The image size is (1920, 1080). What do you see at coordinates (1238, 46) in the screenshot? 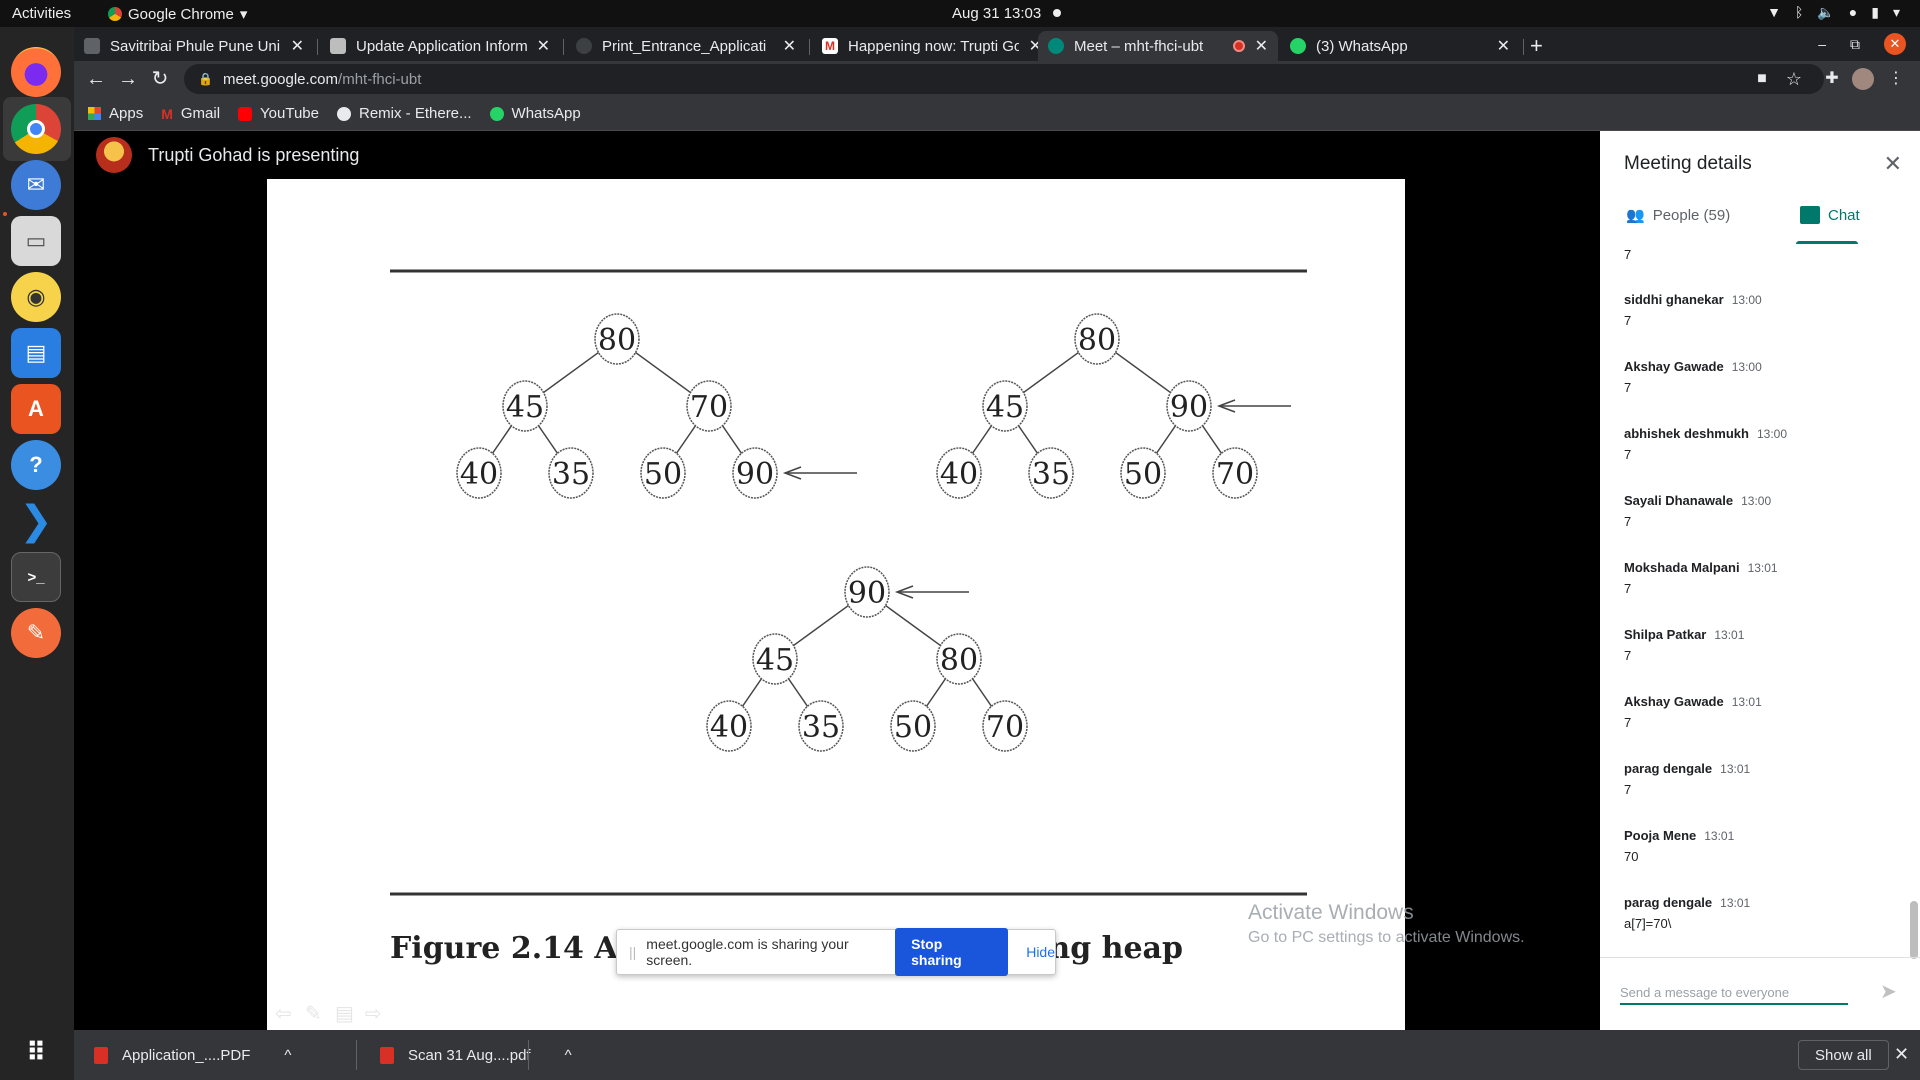
I see `recording-icon` at bounding box center [1238, 46].